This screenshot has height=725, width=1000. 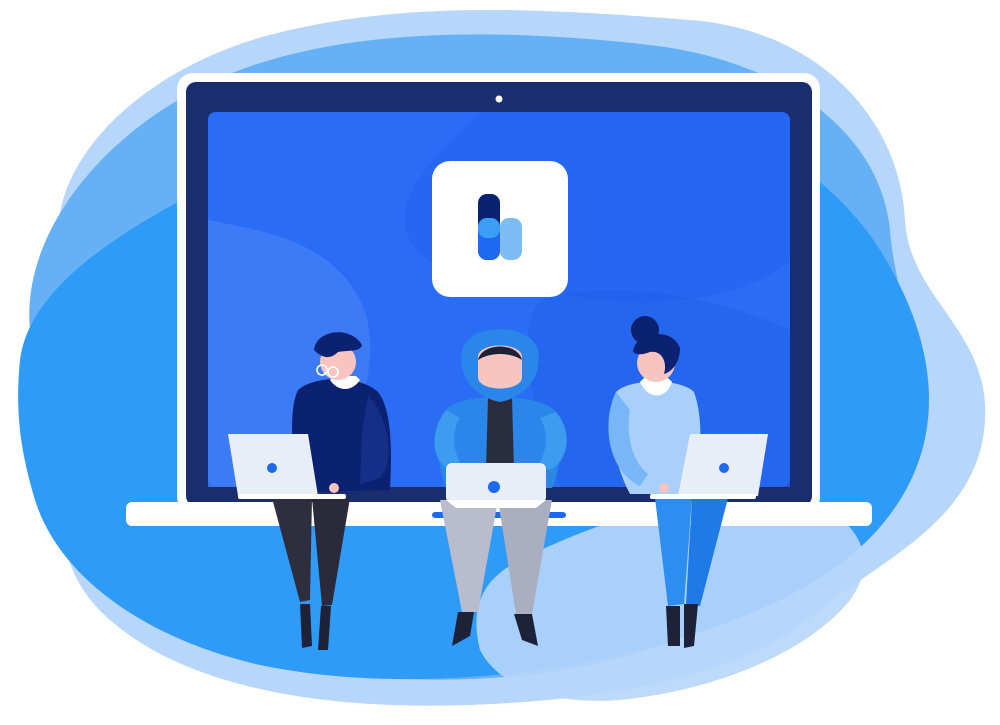 I want to click on camera-icon, so click(x=499, y=99).